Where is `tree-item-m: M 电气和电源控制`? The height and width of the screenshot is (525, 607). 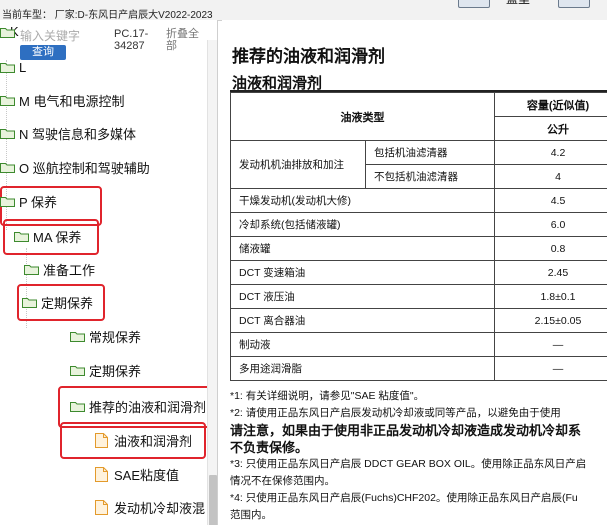
tree-item-m: M 电气和电源控制 is located at coordinates (62, 100).